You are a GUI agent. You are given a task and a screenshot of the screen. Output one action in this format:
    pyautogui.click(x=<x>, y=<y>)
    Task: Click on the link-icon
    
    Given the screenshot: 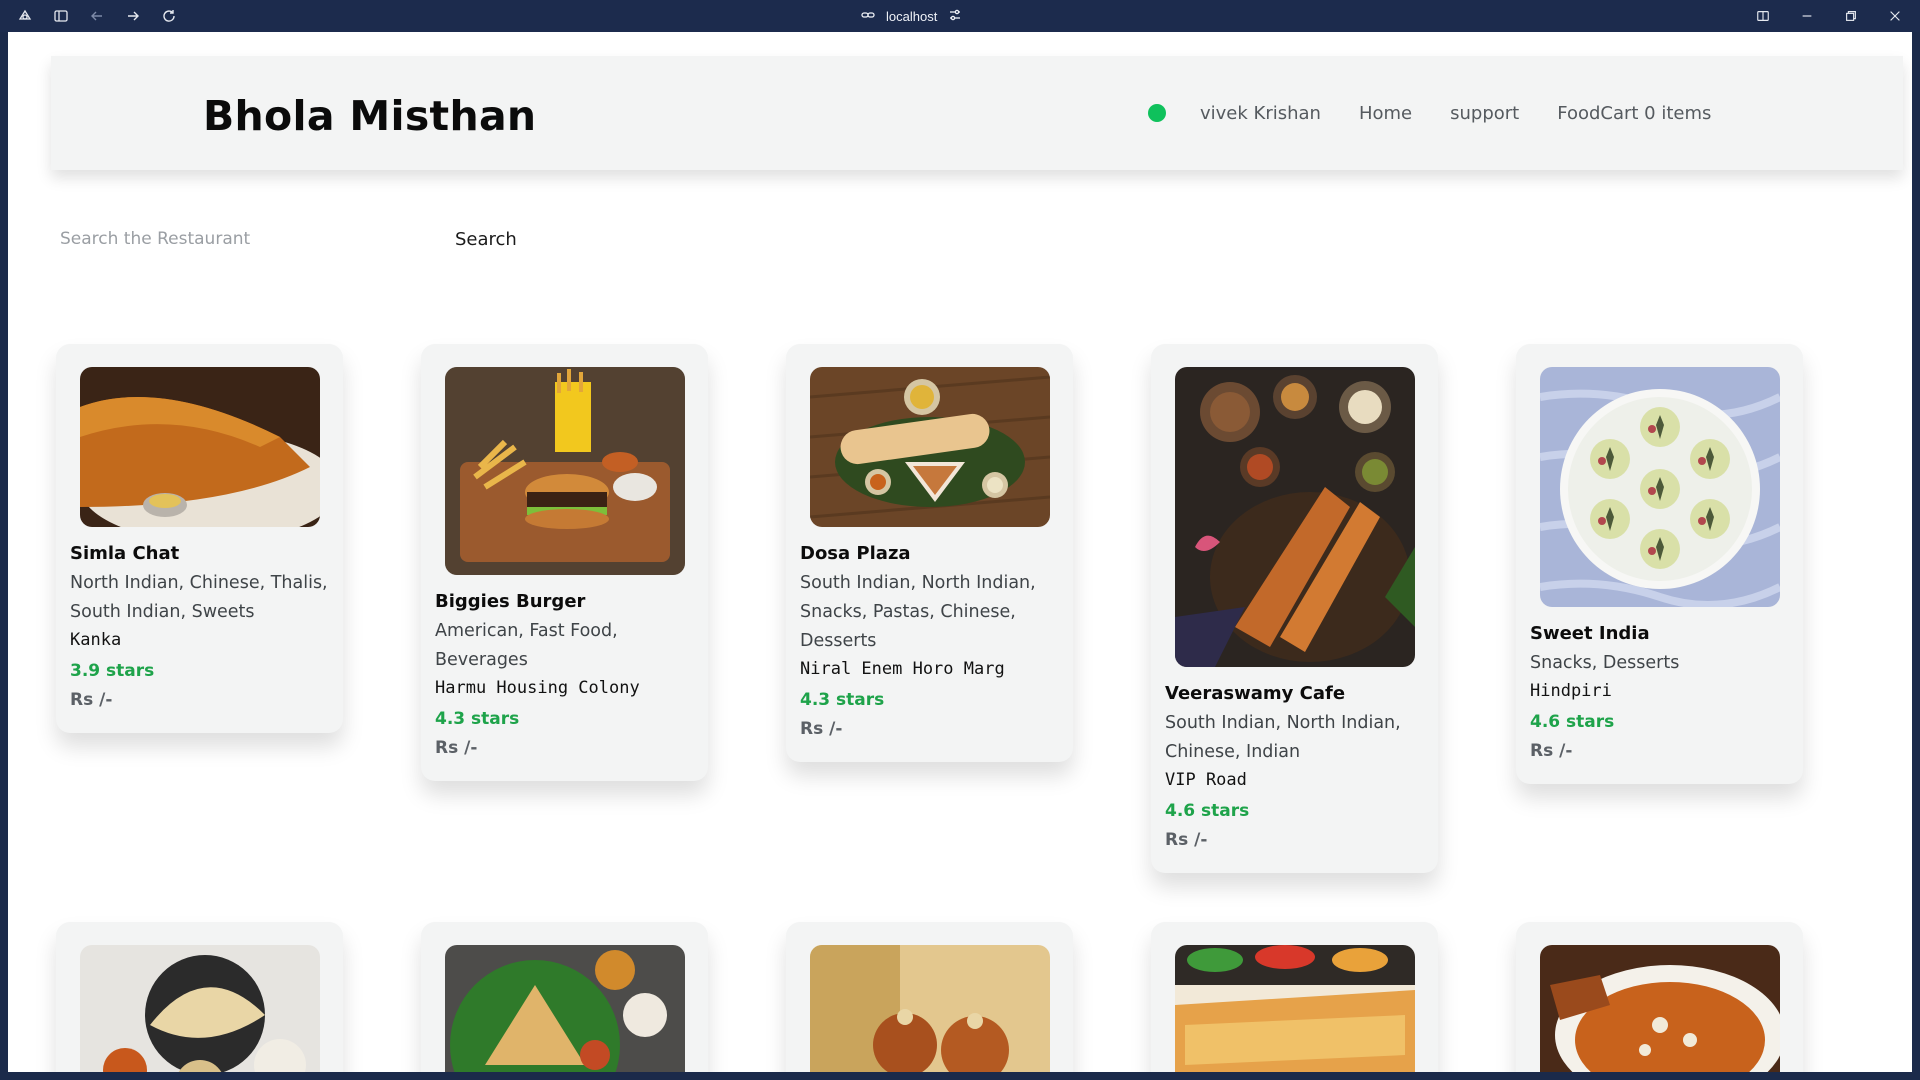 What is the action you would take?
    pyautogui.click(x=868, y=16)
    